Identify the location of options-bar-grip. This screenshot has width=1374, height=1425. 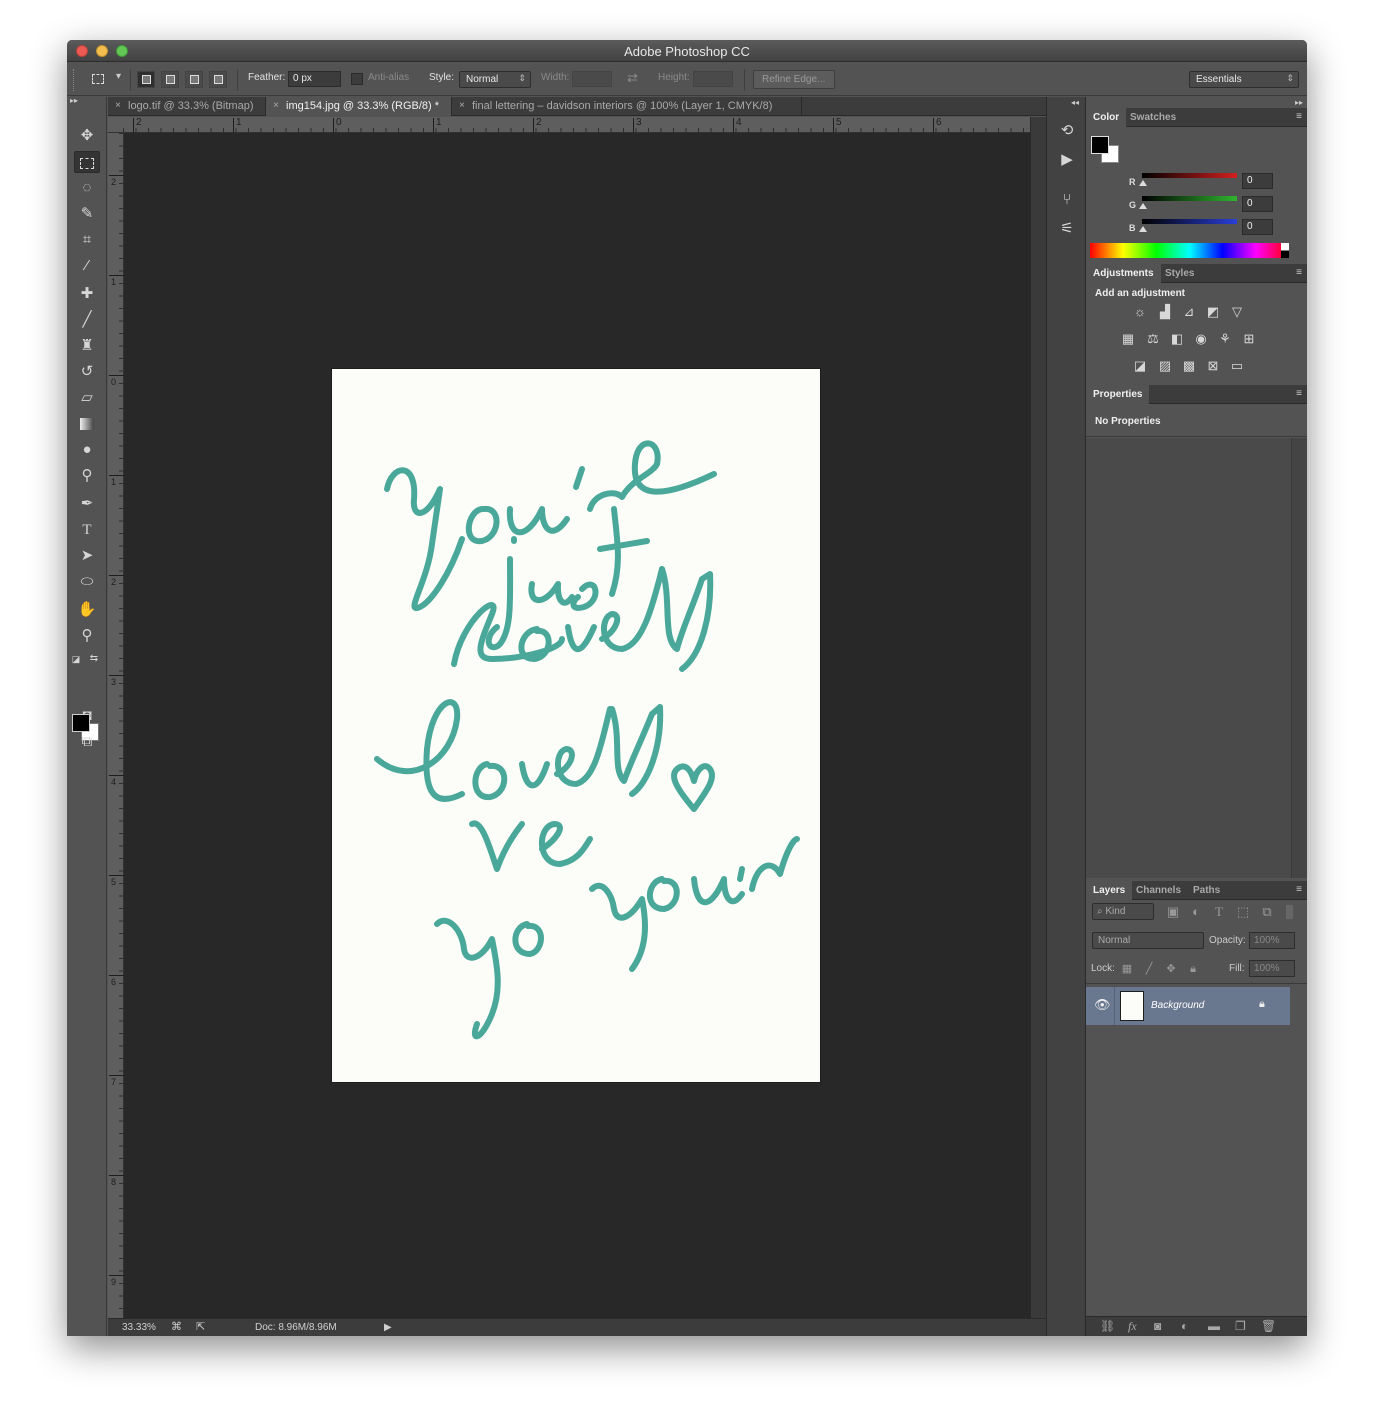
(74, 80).